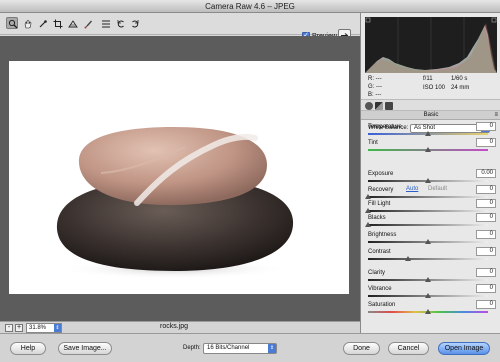  I want to click on fill-light-slider-thumb, so click(368, 210).